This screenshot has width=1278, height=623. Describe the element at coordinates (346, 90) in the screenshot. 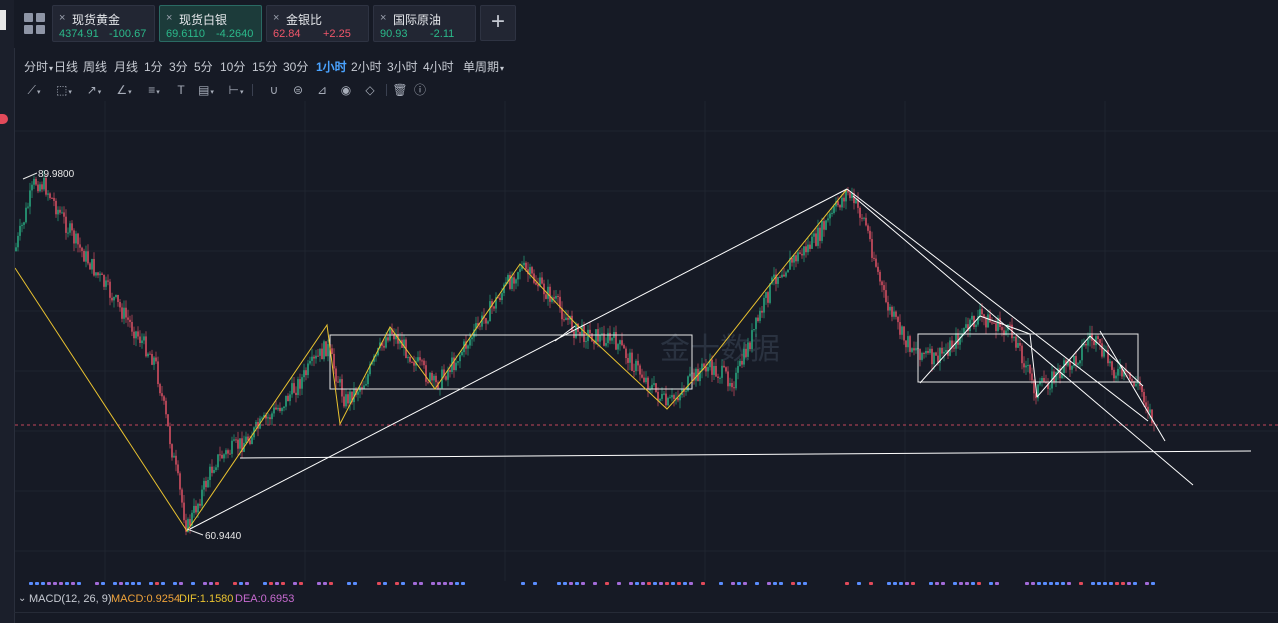

I see `eye-icon: ◉` at that location.